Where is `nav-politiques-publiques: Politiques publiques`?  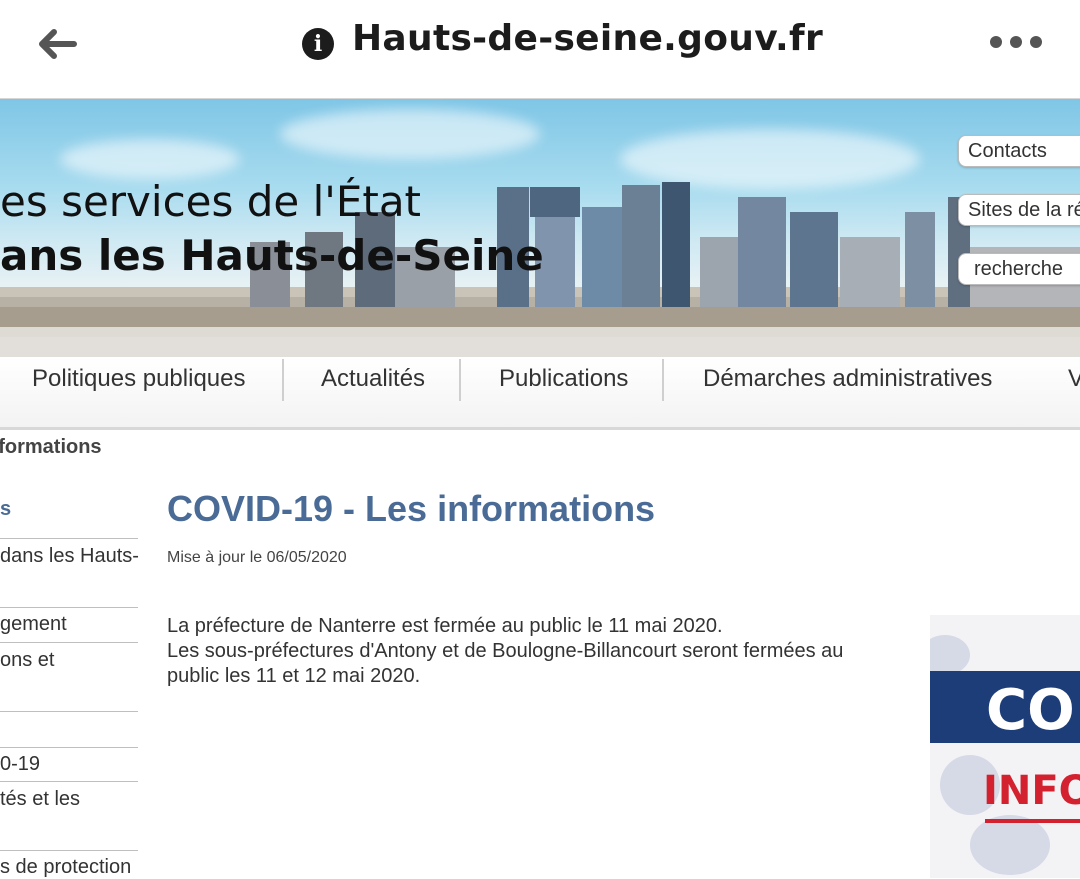 nav-politiques-publiques: Politiques publiques is located at coordinates (138, 392).